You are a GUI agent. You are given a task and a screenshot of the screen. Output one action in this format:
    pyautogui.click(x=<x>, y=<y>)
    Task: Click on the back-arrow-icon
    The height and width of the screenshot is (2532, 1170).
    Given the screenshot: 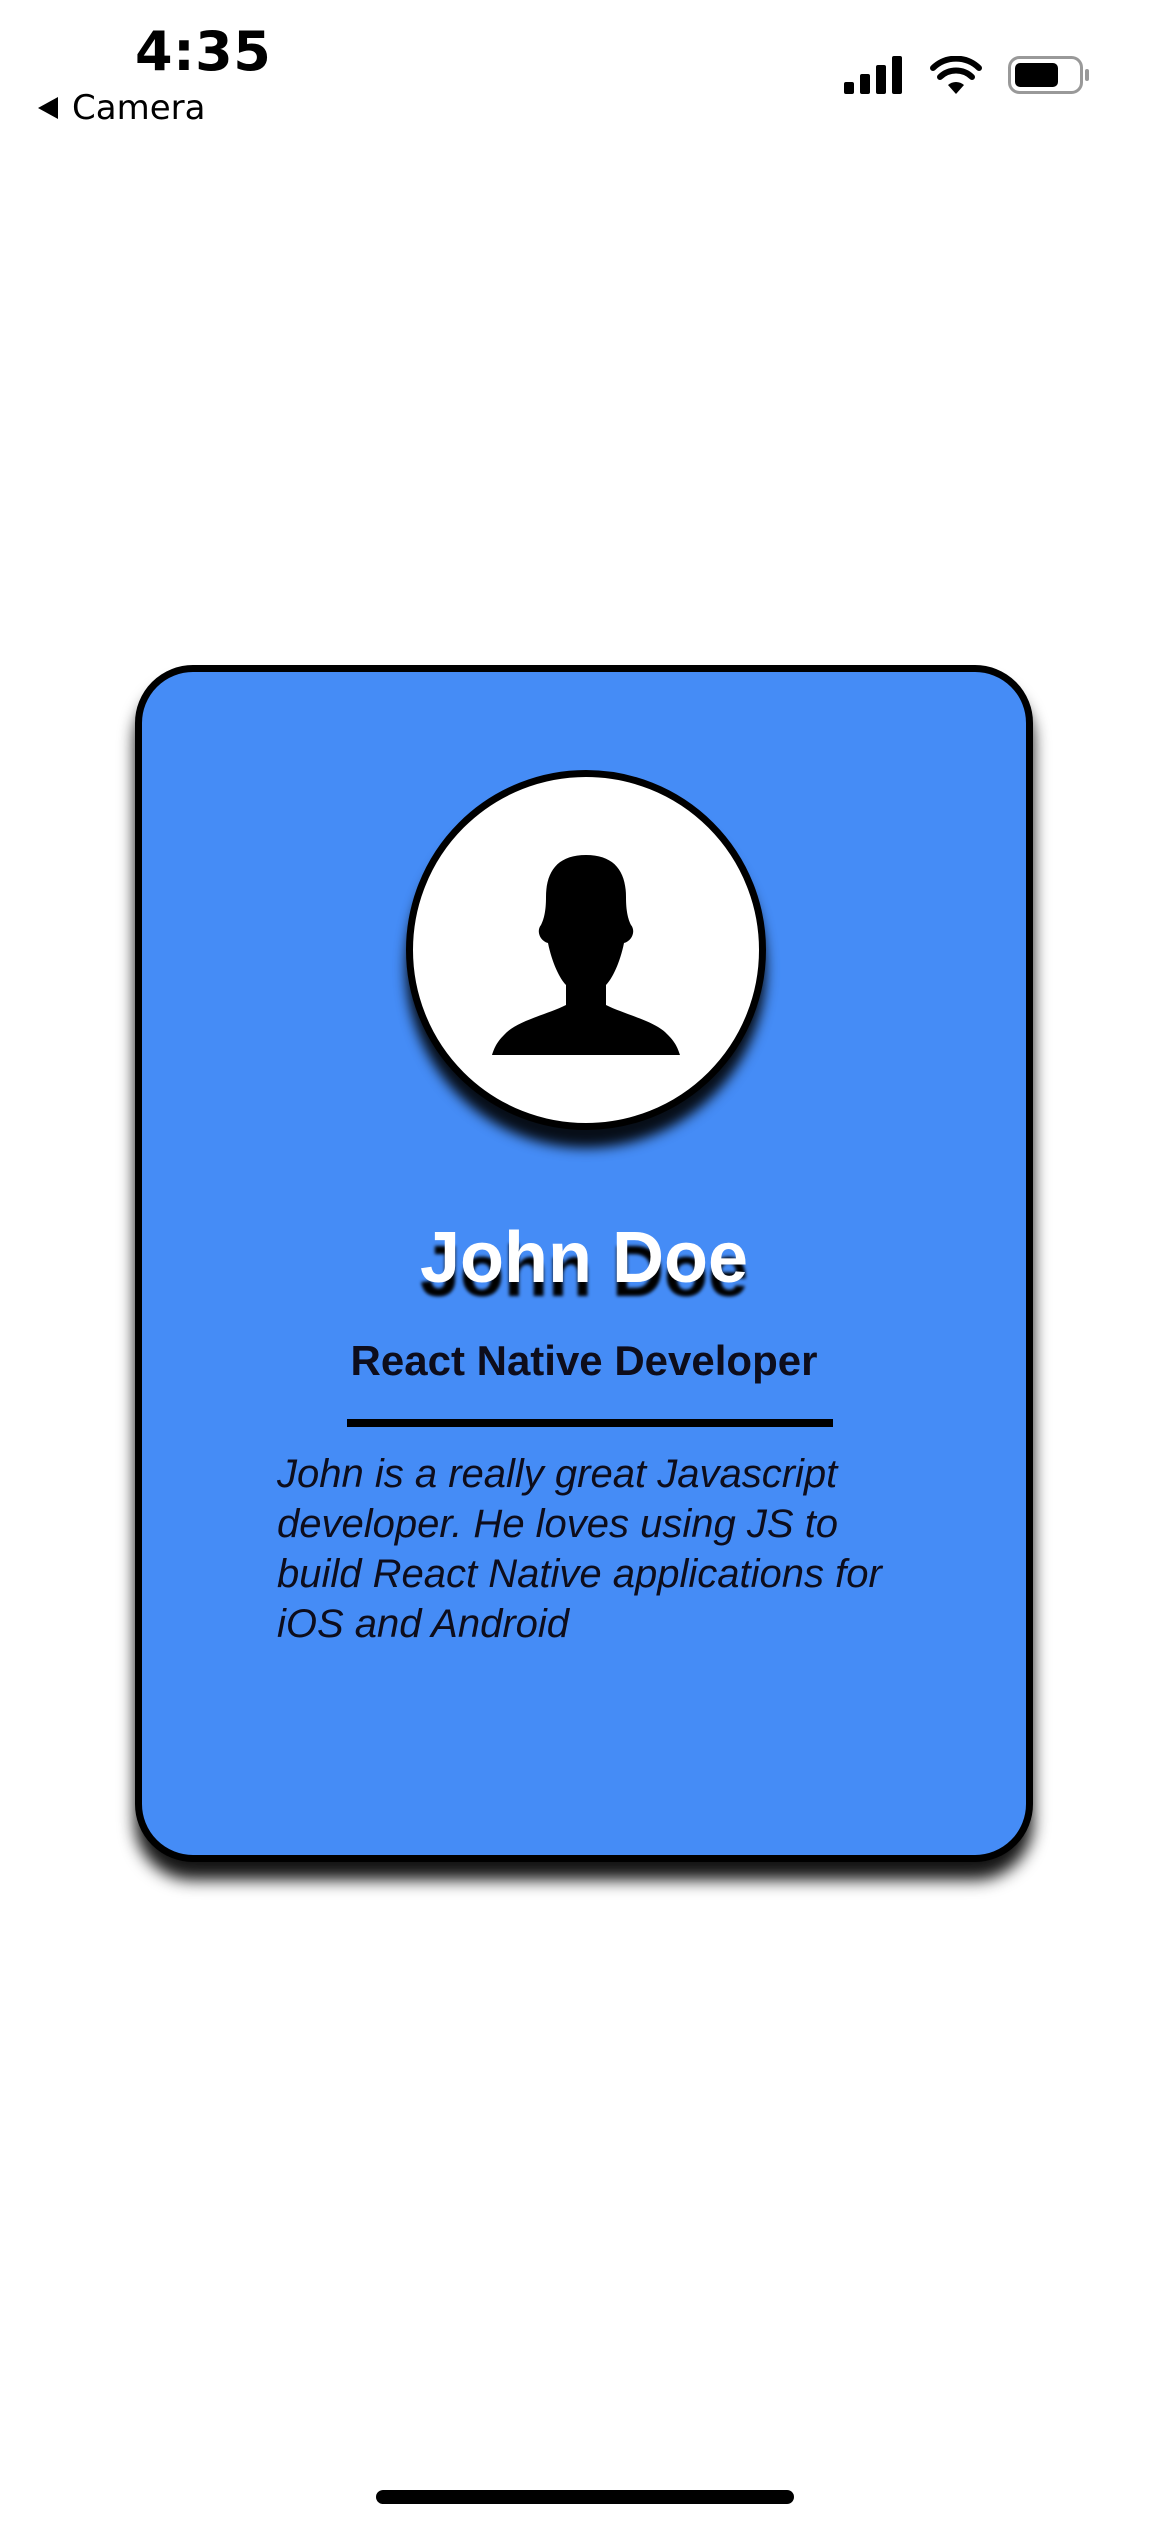 What is the action you would take?
    pyautogui.click(x=48, y=108)
    